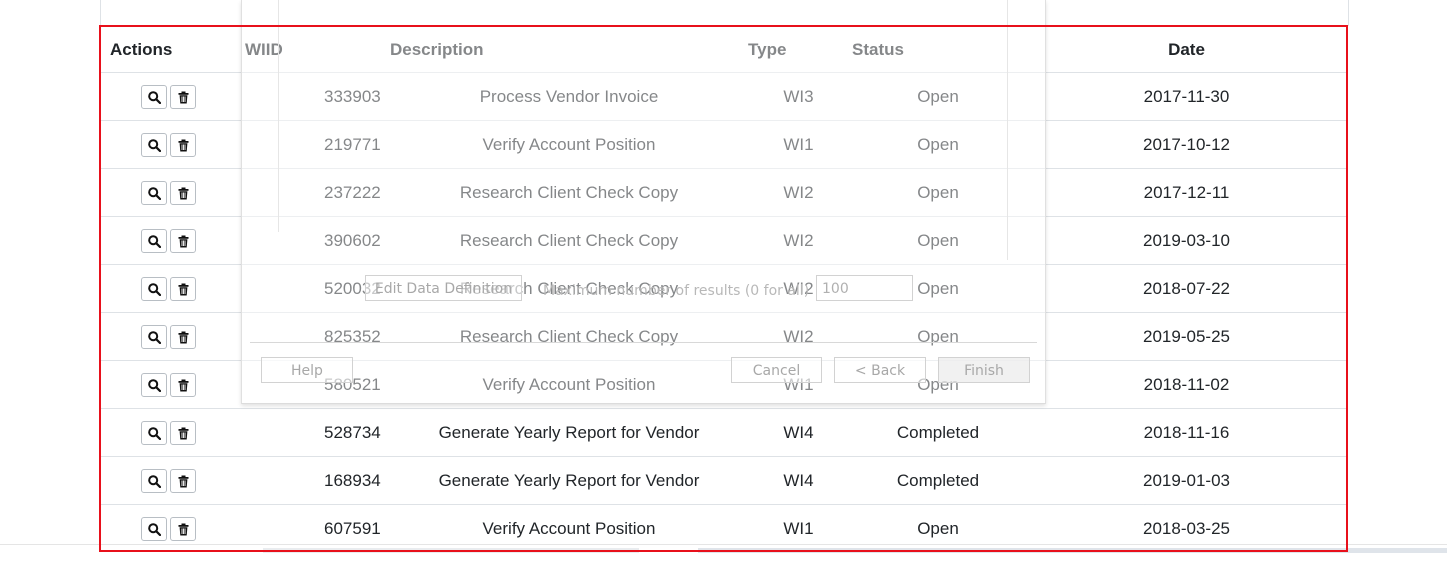  I want to click on cell-wiid: 607591, so click(316, 528).